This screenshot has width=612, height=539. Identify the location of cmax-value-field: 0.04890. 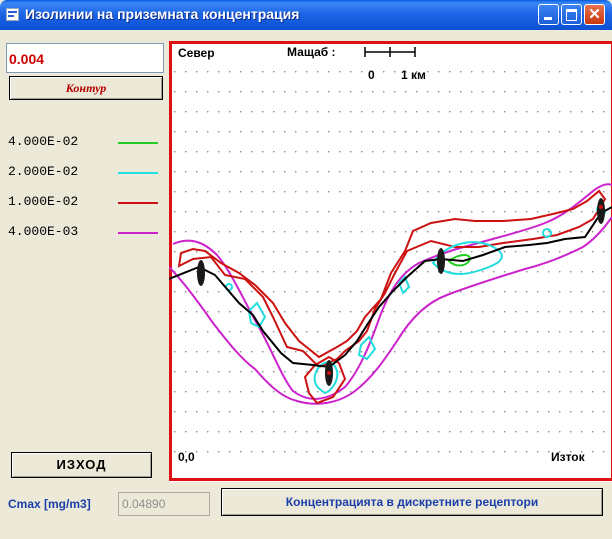
(164, 504).